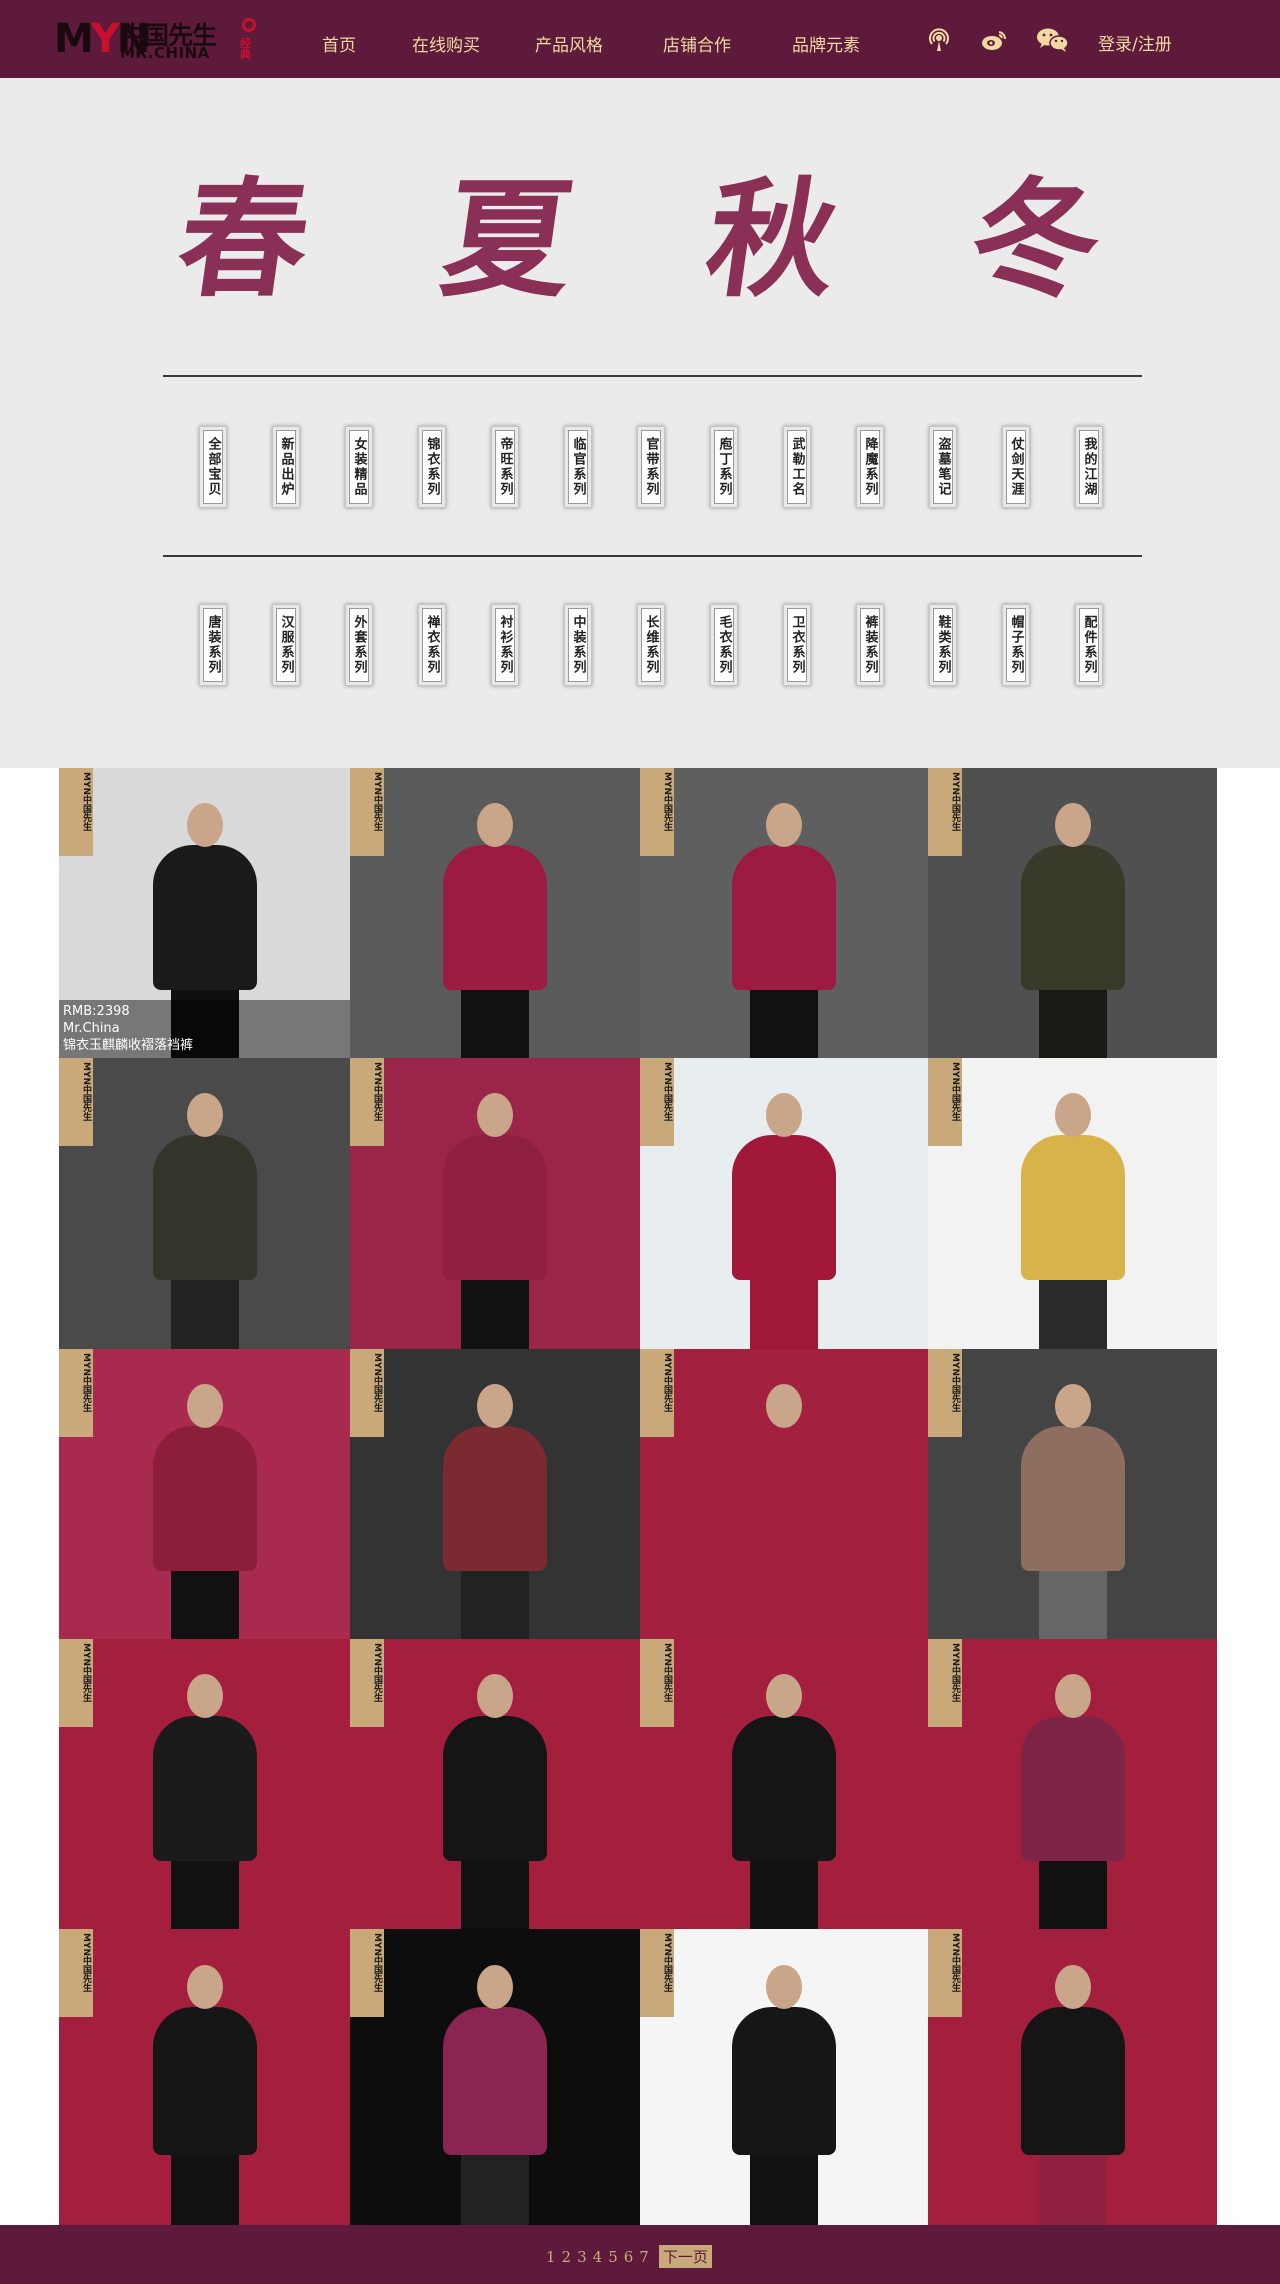 This screenshot has width=1280, height=2284. I want to click on category-tag: 配件系列, so click(1089, 645).